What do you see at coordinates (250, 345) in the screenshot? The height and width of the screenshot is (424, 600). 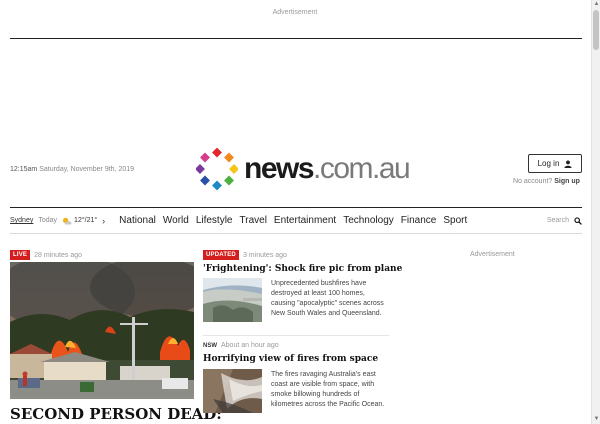 I see `story-2-time: About an hour ago` at bounding box center [250, 345].